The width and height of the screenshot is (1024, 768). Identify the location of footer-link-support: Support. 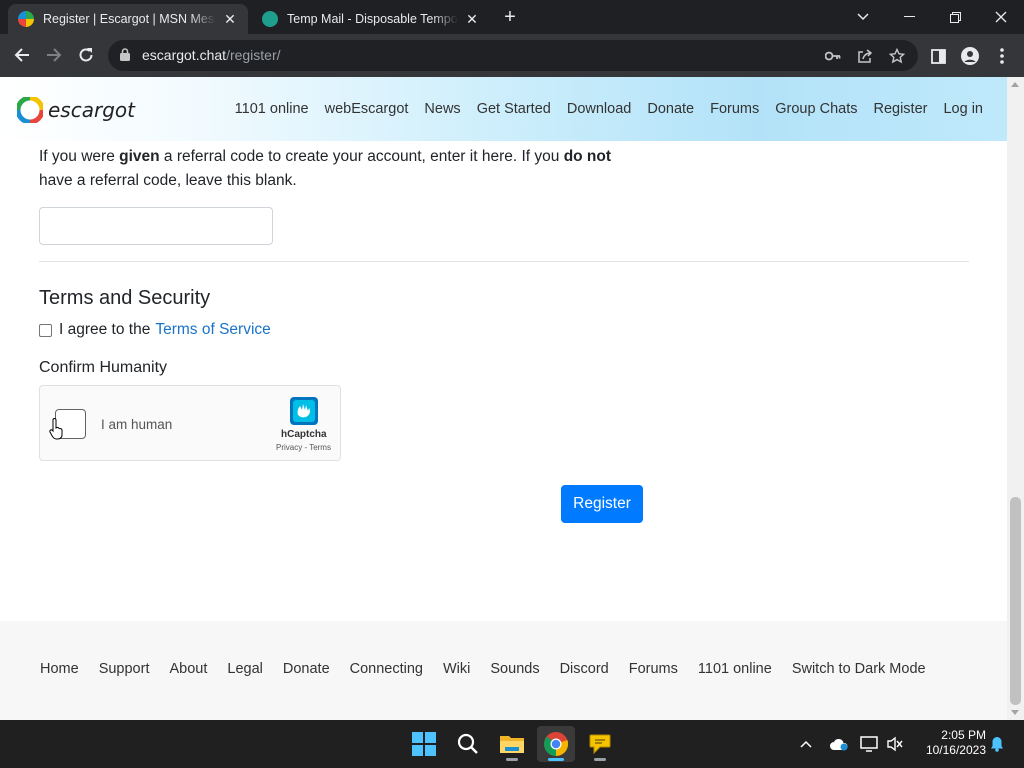
(124, 669).